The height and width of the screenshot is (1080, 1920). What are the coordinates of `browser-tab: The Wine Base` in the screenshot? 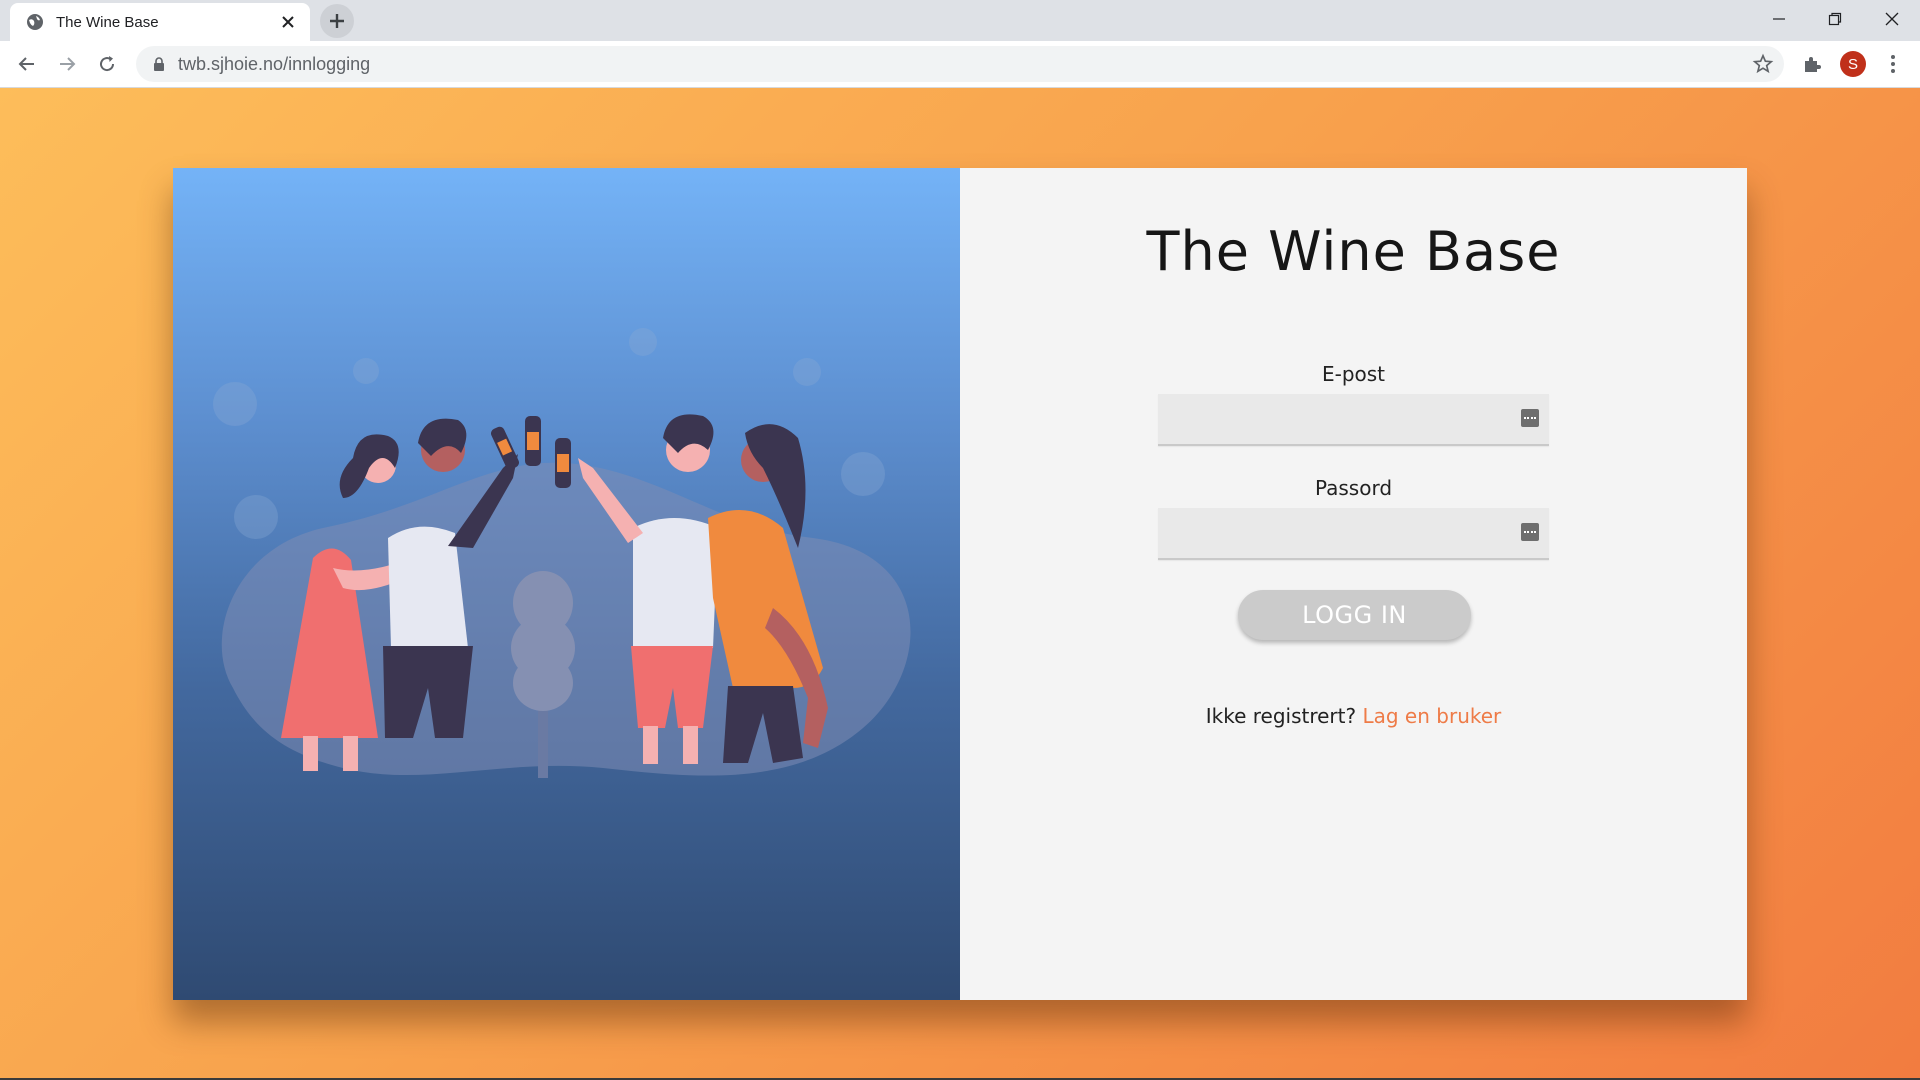 It's located at (160, 22).